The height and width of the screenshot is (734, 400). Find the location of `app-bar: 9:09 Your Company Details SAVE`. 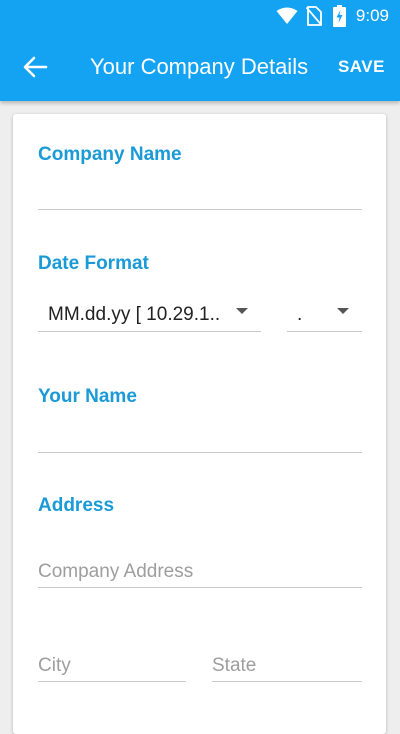

app-bar: 9:09 Your Company Details SAVE is located at coordinates (200, 50).